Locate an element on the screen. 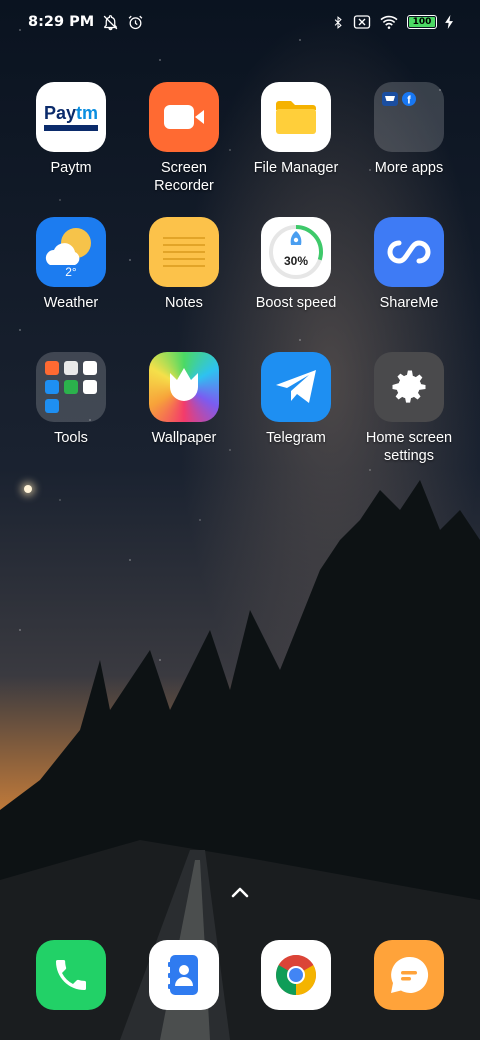 This screenshot has height=1040, width=480. facebook-icon: f is located at coordinates (409, 99).